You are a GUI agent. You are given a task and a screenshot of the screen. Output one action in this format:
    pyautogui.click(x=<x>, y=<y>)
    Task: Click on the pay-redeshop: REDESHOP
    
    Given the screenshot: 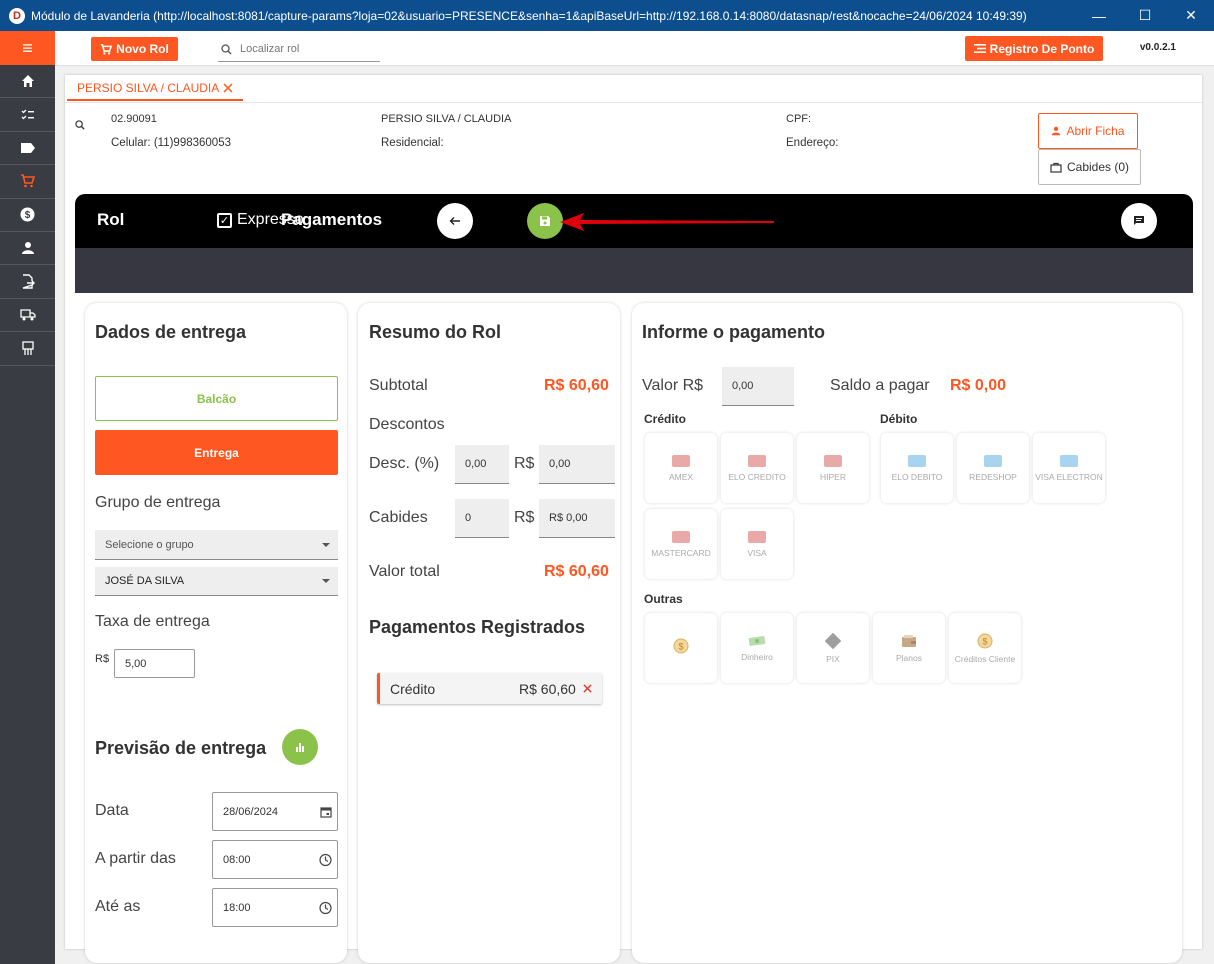 What is the action you would take?
    pyautogui.click(x=993, y=468)
    